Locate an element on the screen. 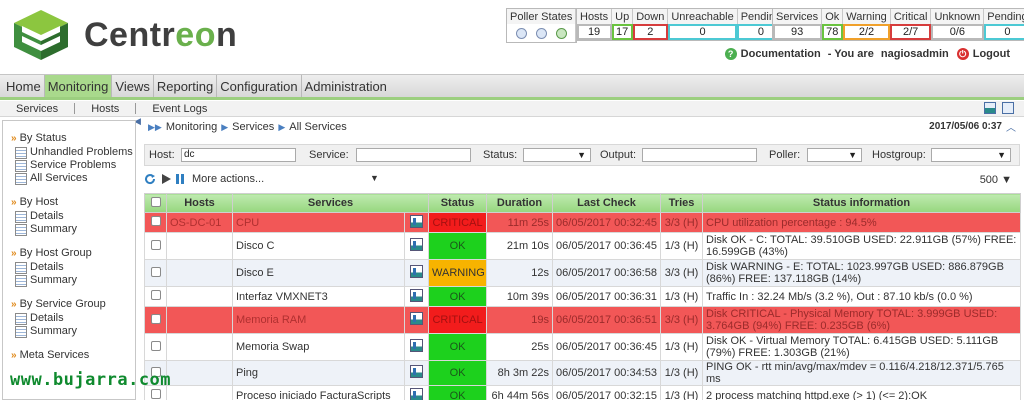 This screenshot has height=400, width=1024. hostgroup-filter-select: ▼ is located at coordinates (971, 155).